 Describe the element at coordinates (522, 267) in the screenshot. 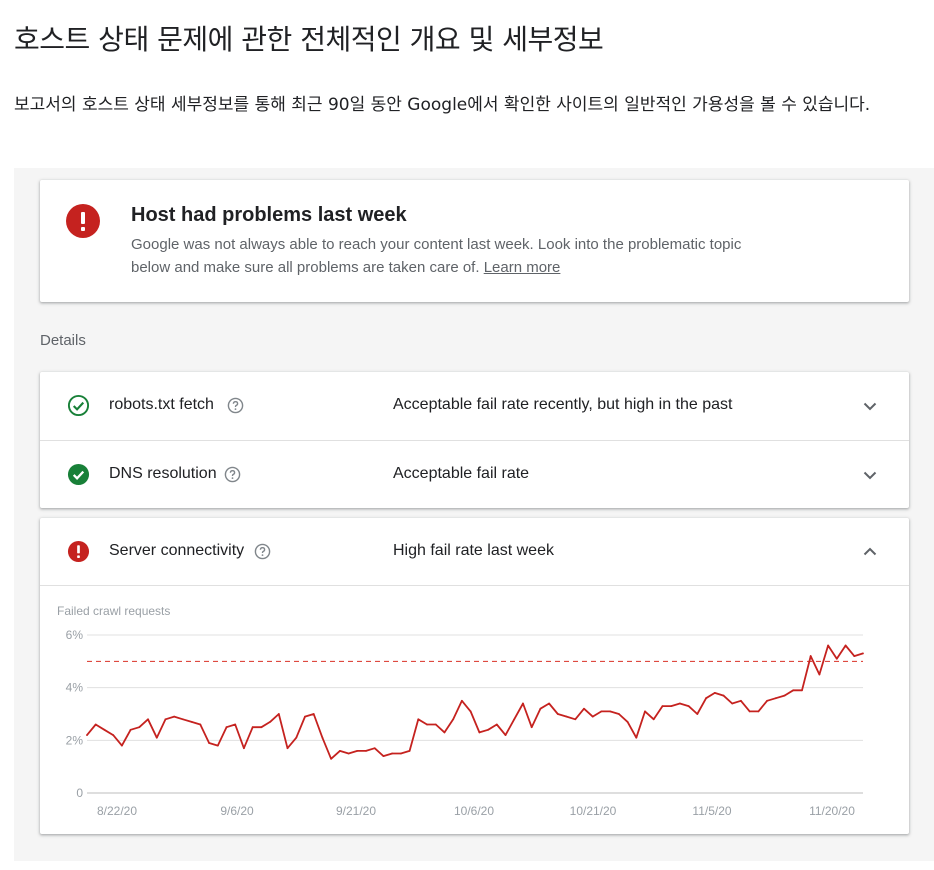

I see `learn-more-link: Learn more` at that location.